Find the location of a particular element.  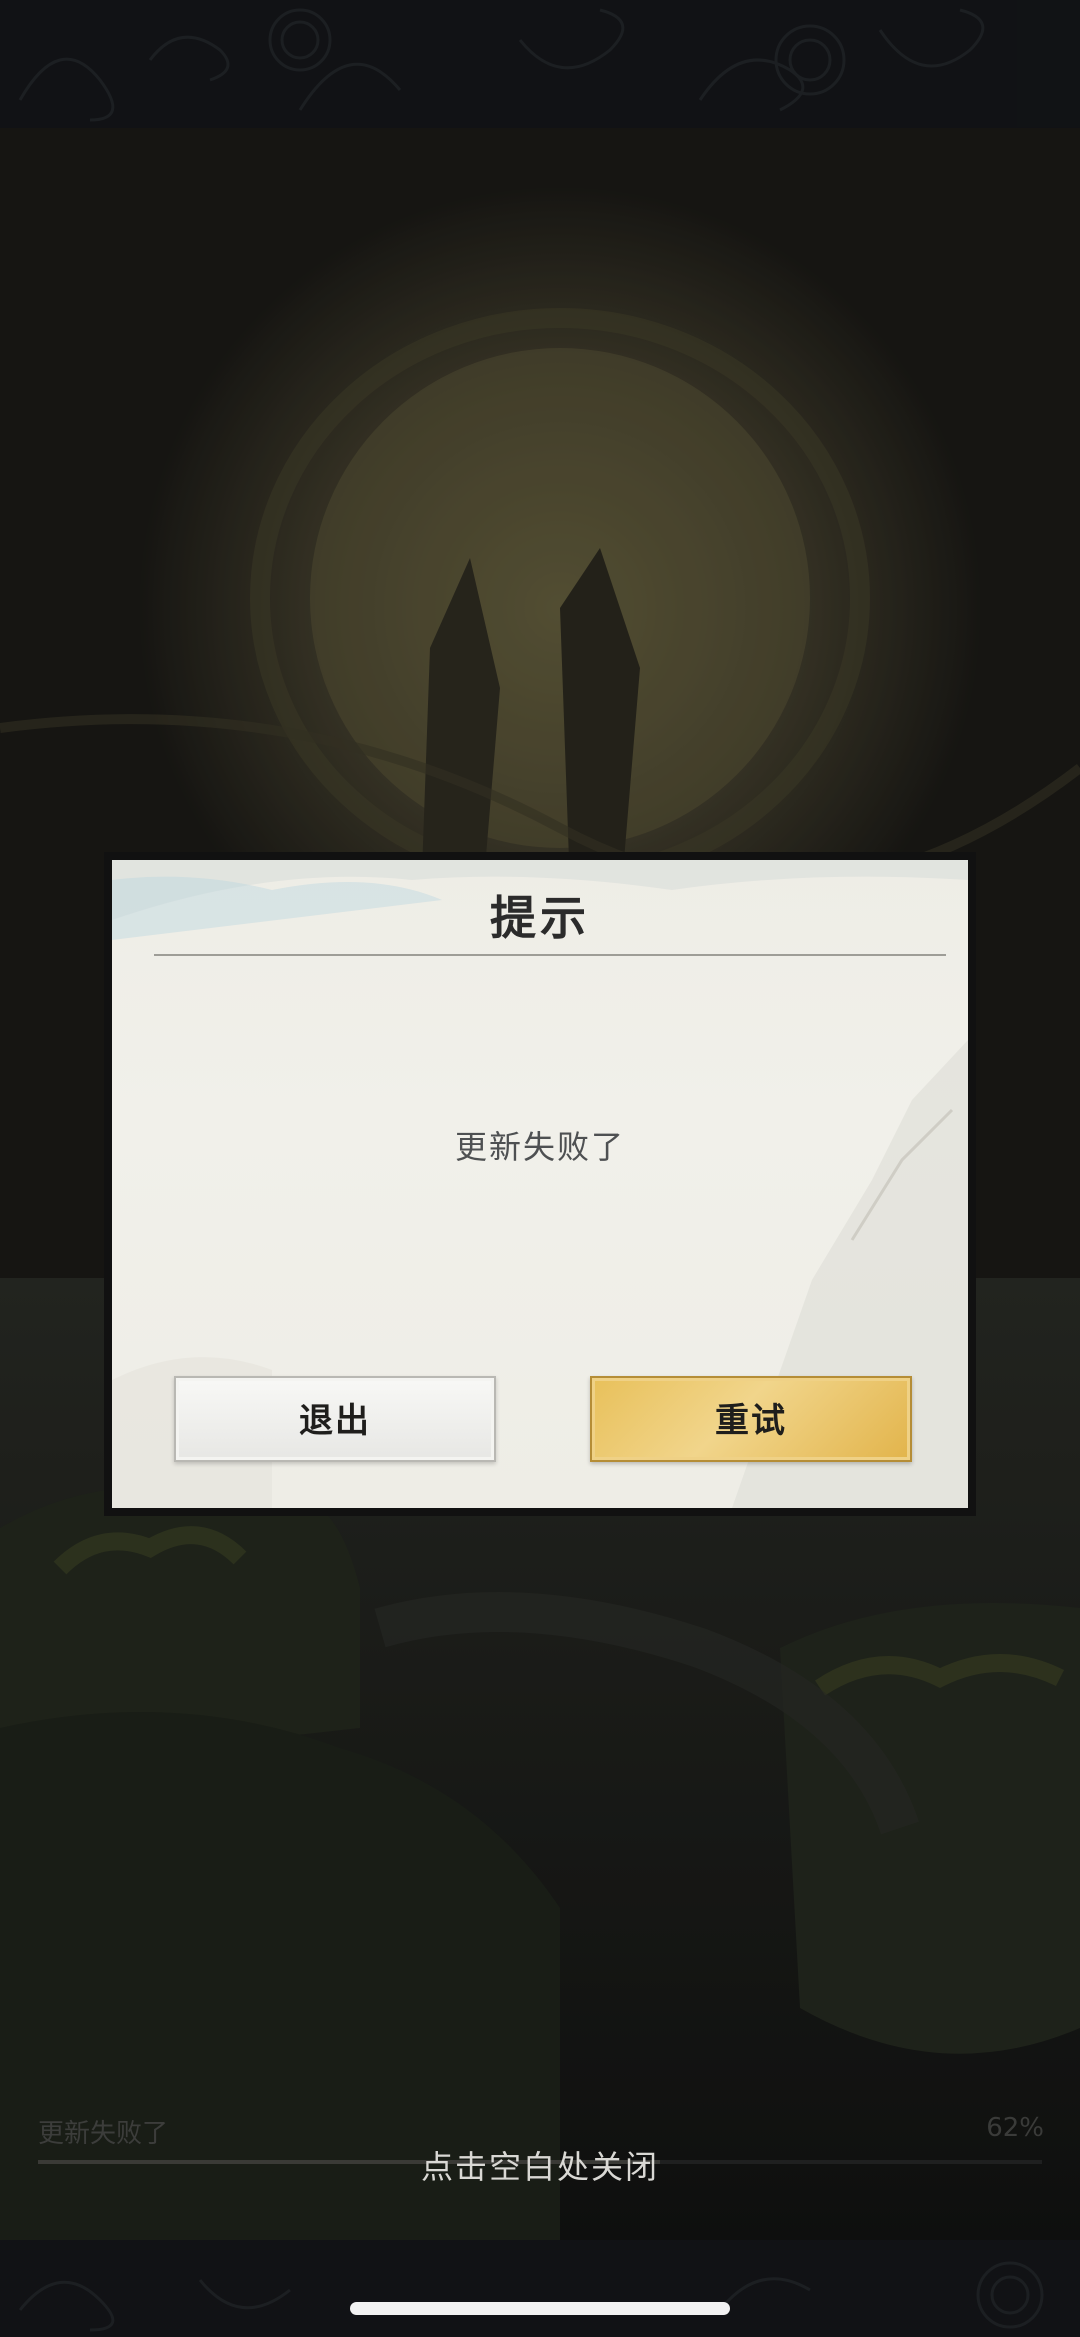

title-divider is located at coordinates (550, 955).